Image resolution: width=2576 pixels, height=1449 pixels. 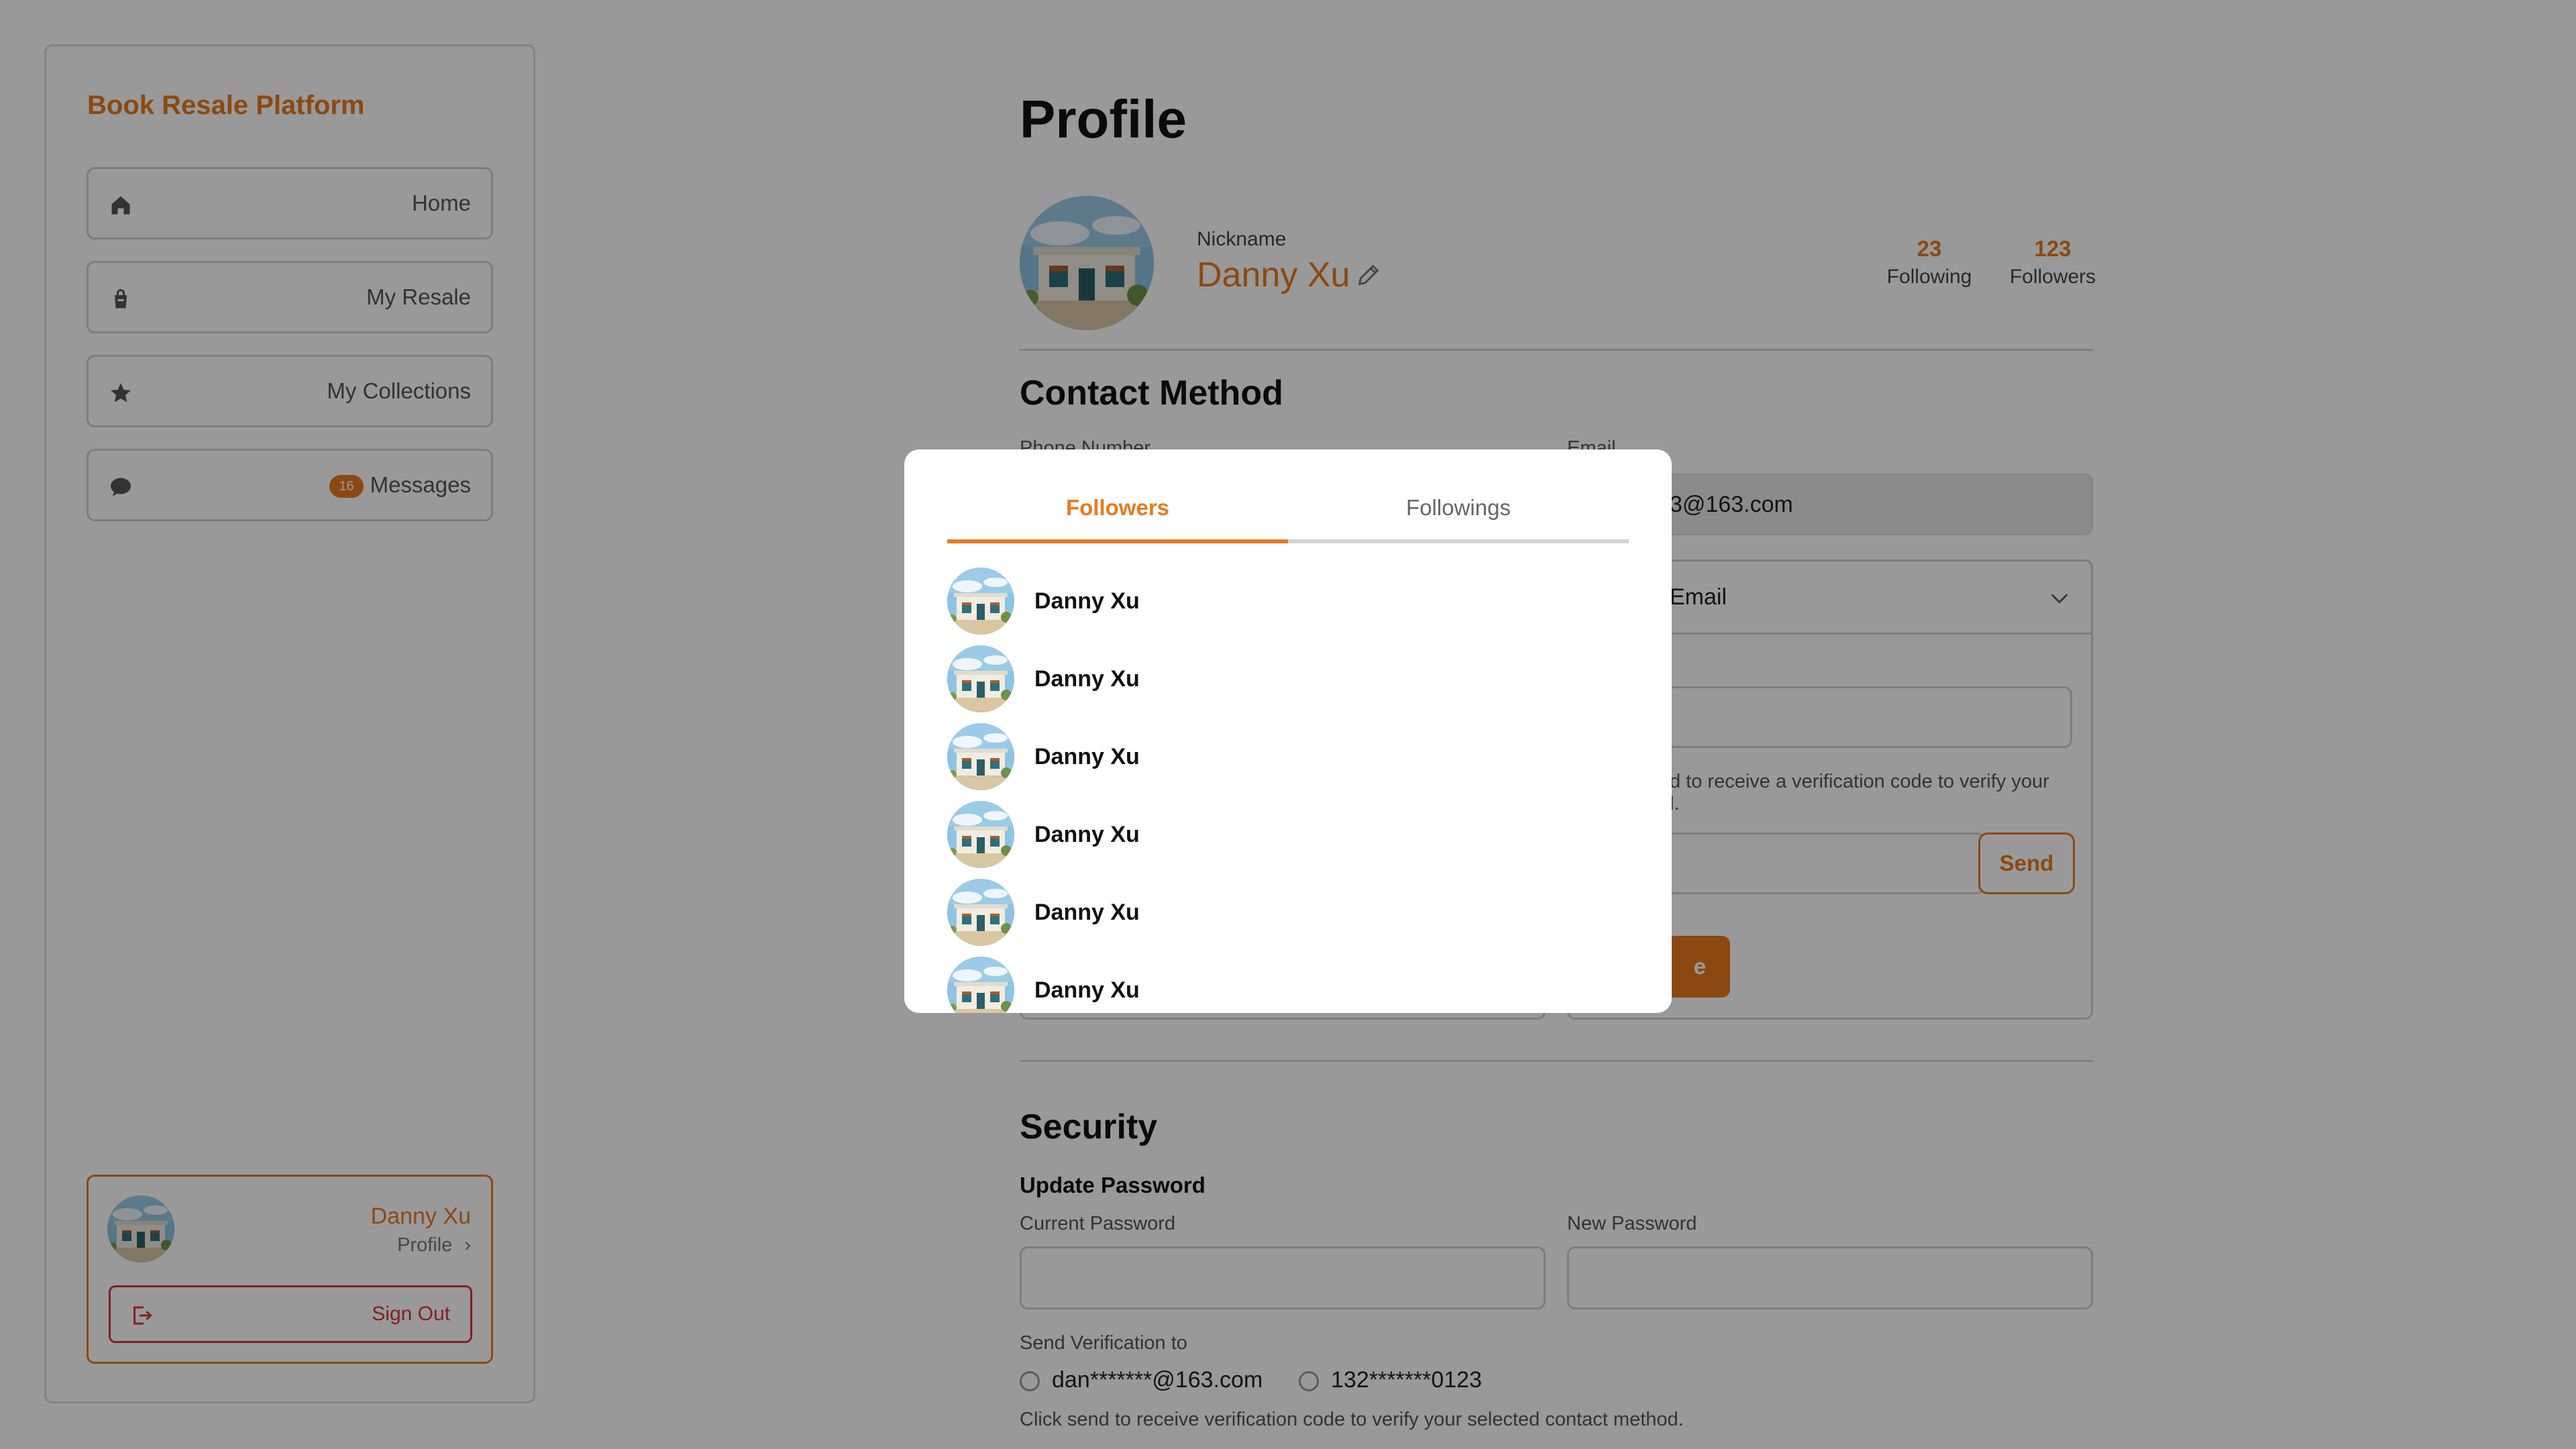 What do you see at coordinates (1458, 508) in the screenshot?
I see `tab-followings: Followings` at bounding box center [1458, 508].